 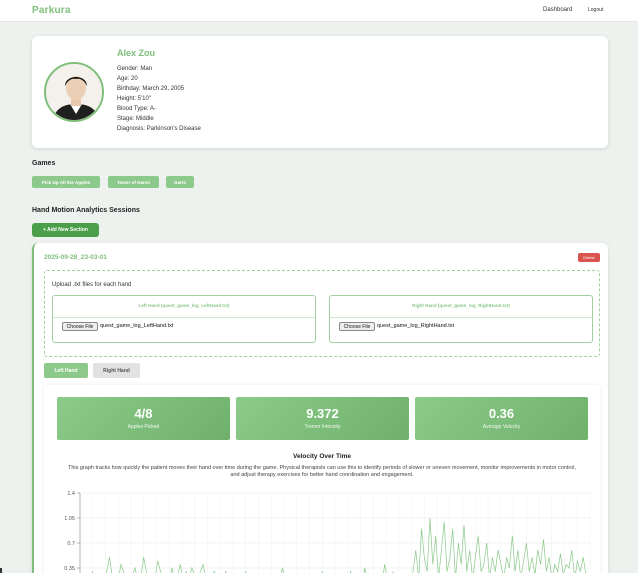 What do you see at coordinates (501, 413) in the screenshot?
I see `stat-value: 0.36` at bounding box center [501, 413].